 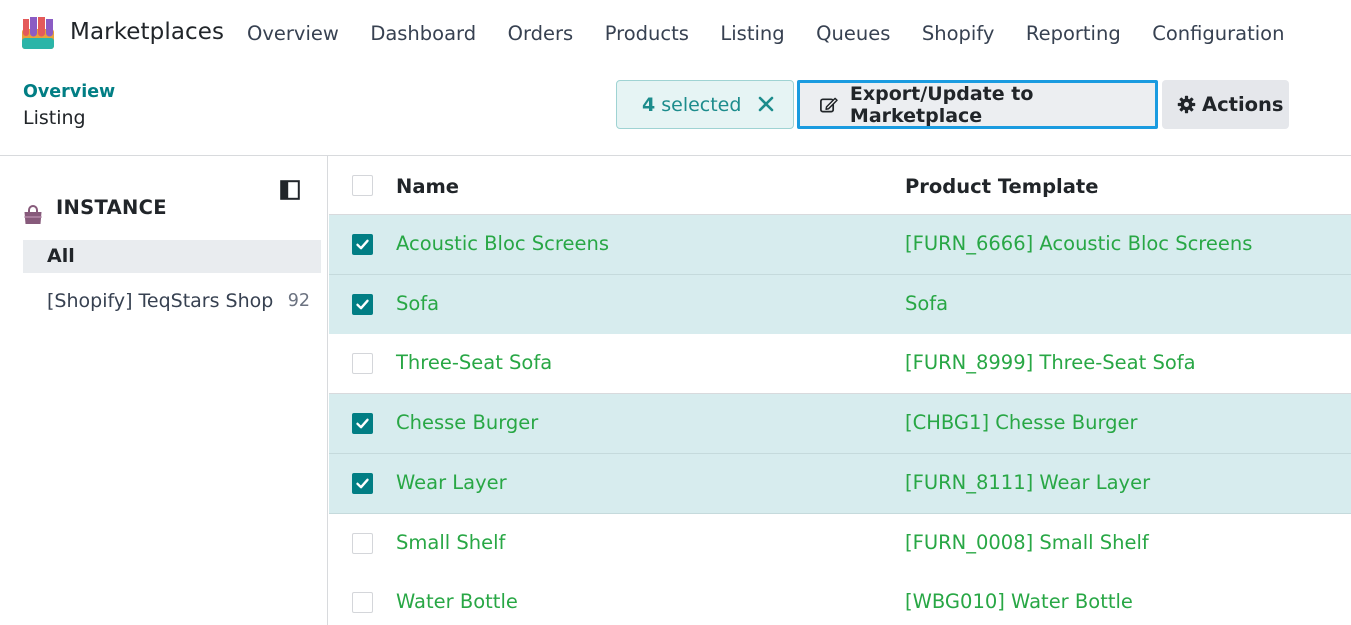 I want to click on close-icon, so click(x=766, y=104).